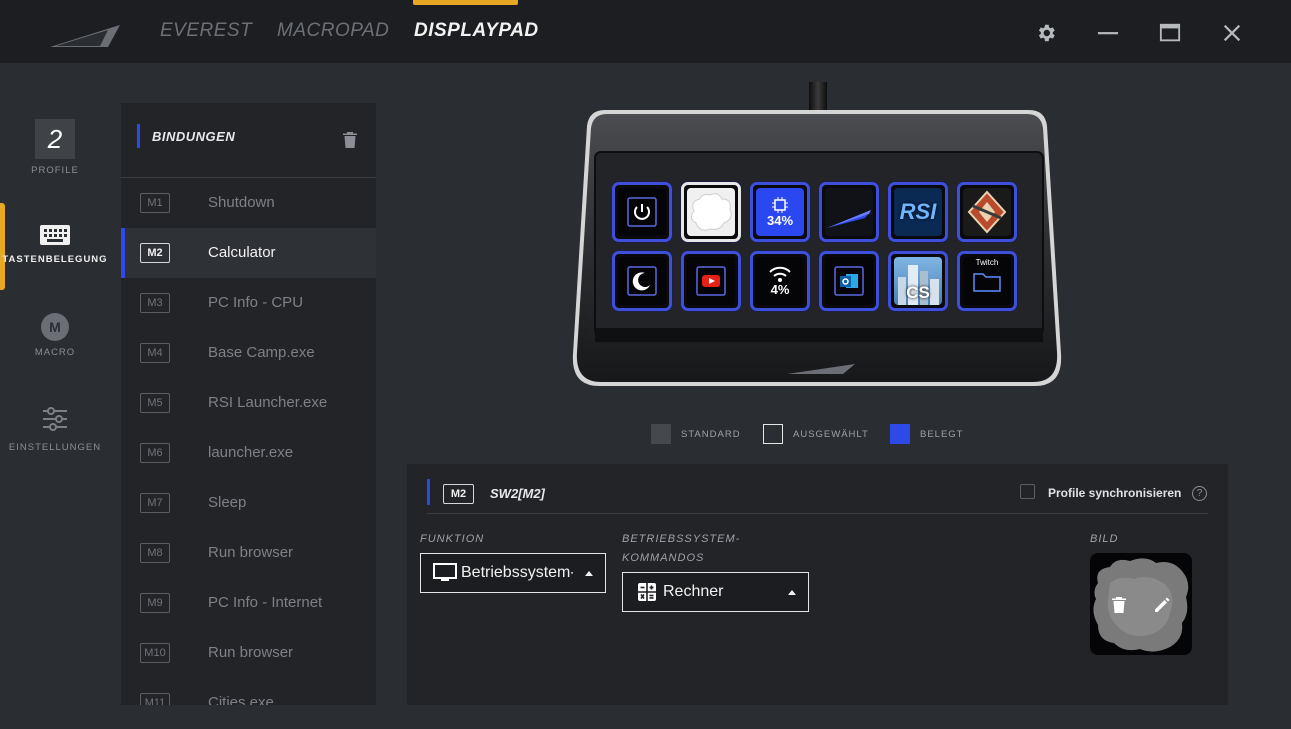 The height and width of the screenshot is (729, 1291). Describe the element at coordinates (1104, 539) in the screenshot. I see `image-label: BILD` at that location.